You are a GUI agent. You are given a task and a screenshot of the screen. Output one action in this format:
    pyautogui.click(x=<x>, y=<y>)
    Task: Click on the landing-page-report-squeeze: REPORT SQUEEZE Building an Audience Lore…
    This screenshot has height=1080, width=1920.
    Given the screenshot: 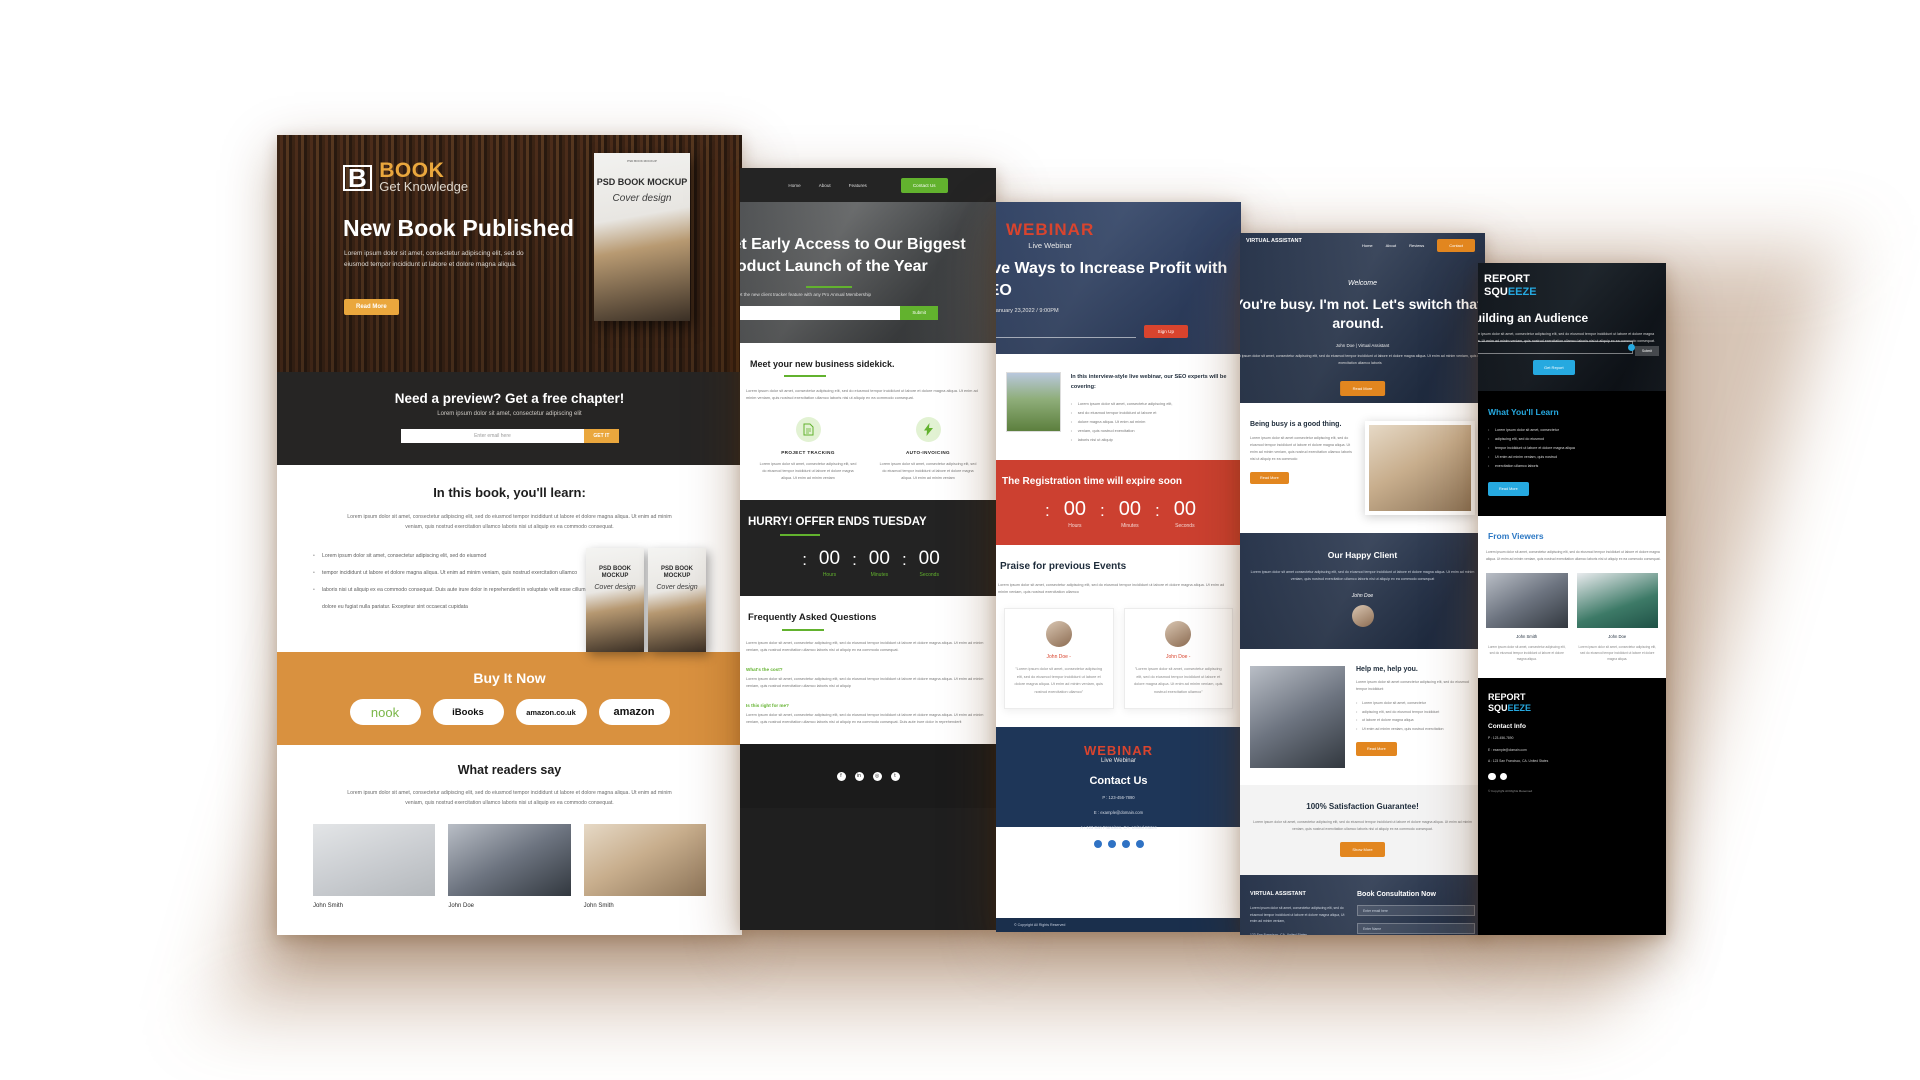 What is the action you would take?
    pyautogui.click(x=1572, y=599)
    